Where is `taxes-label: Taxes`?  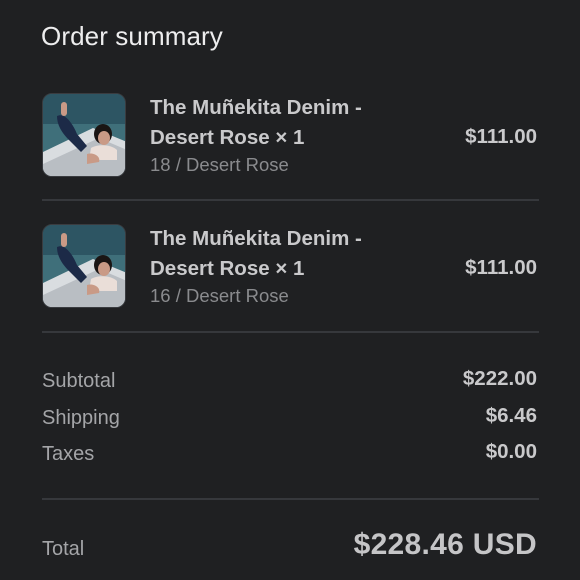
taxes-label: Taxes is located at coordinates (68, 454).